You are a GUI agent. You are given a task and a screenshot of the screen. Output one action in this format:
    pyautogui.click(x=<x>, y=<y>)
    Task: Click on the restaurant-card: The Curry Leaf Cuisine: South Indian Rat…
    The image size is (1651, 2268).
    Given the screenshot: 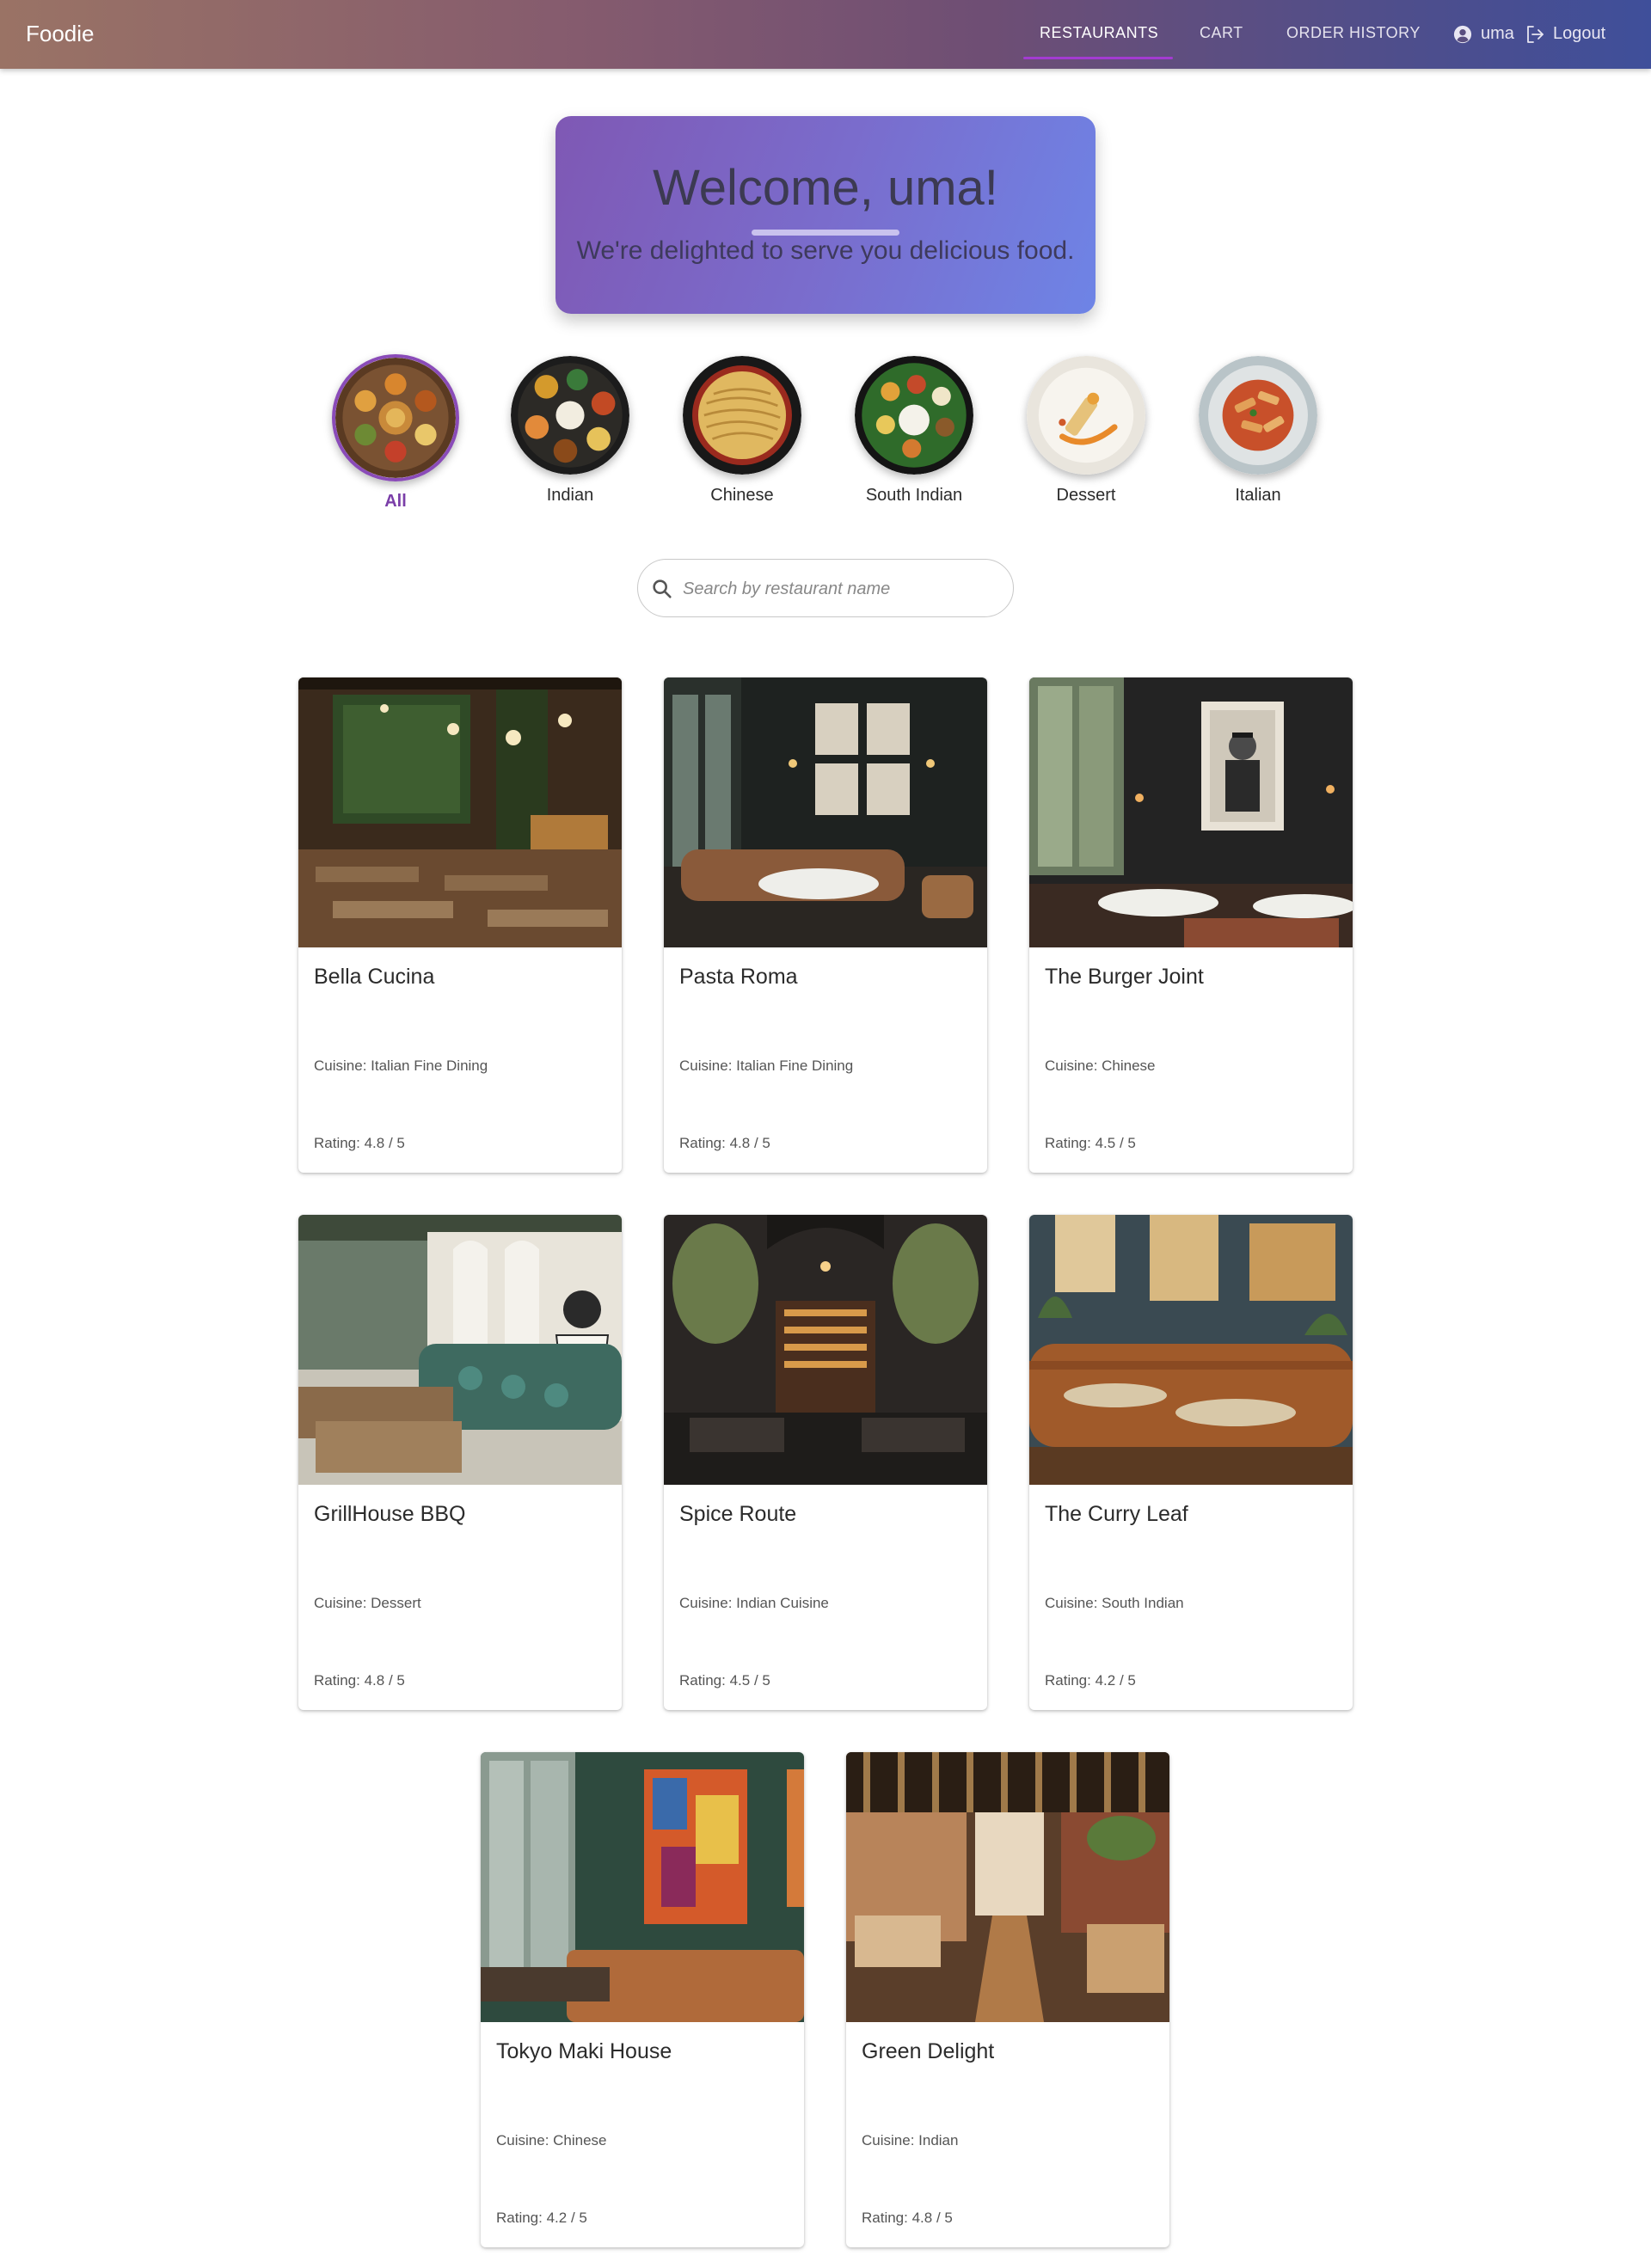 What is the action you would take?
    pyautogui.click(x=1191, y=1462)
    